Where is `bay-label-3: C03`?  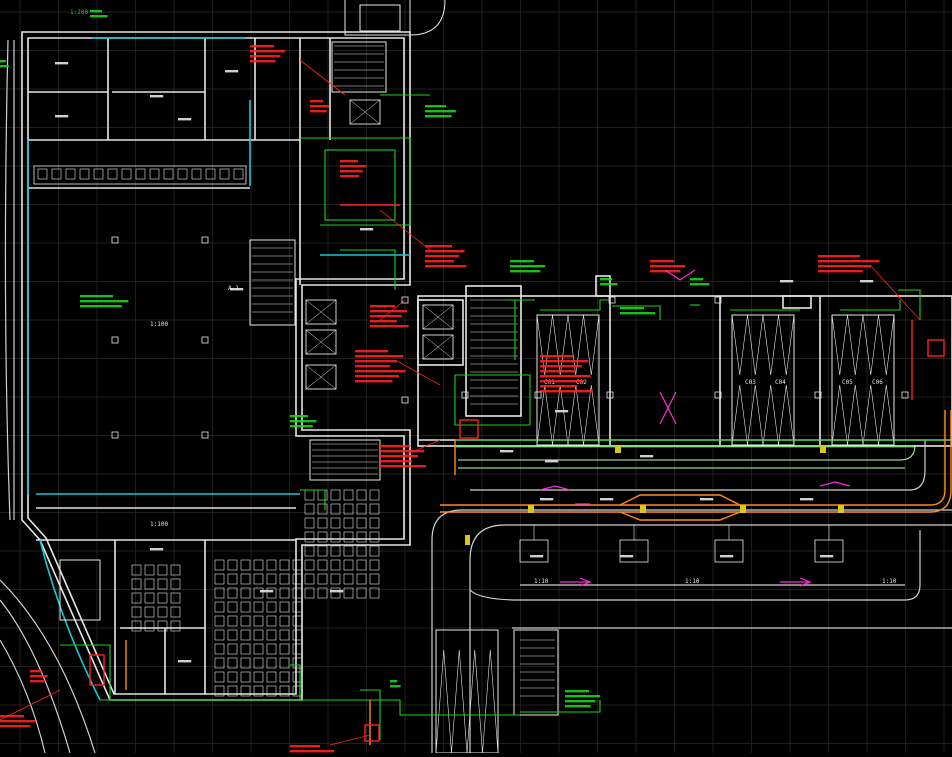
bay-label-3: C03 is located at coordinates (750, 382).